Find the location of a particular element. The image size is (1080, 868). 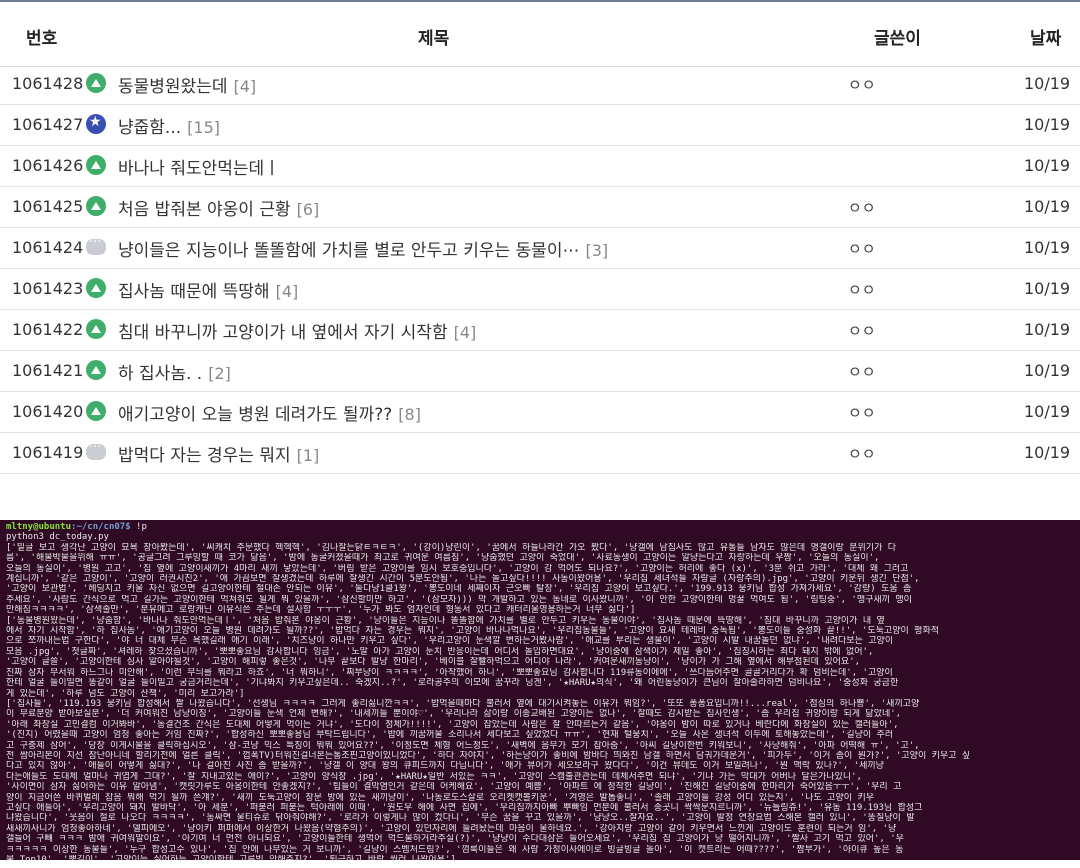

comment-count: [3] is located at coordinates (596, 250).